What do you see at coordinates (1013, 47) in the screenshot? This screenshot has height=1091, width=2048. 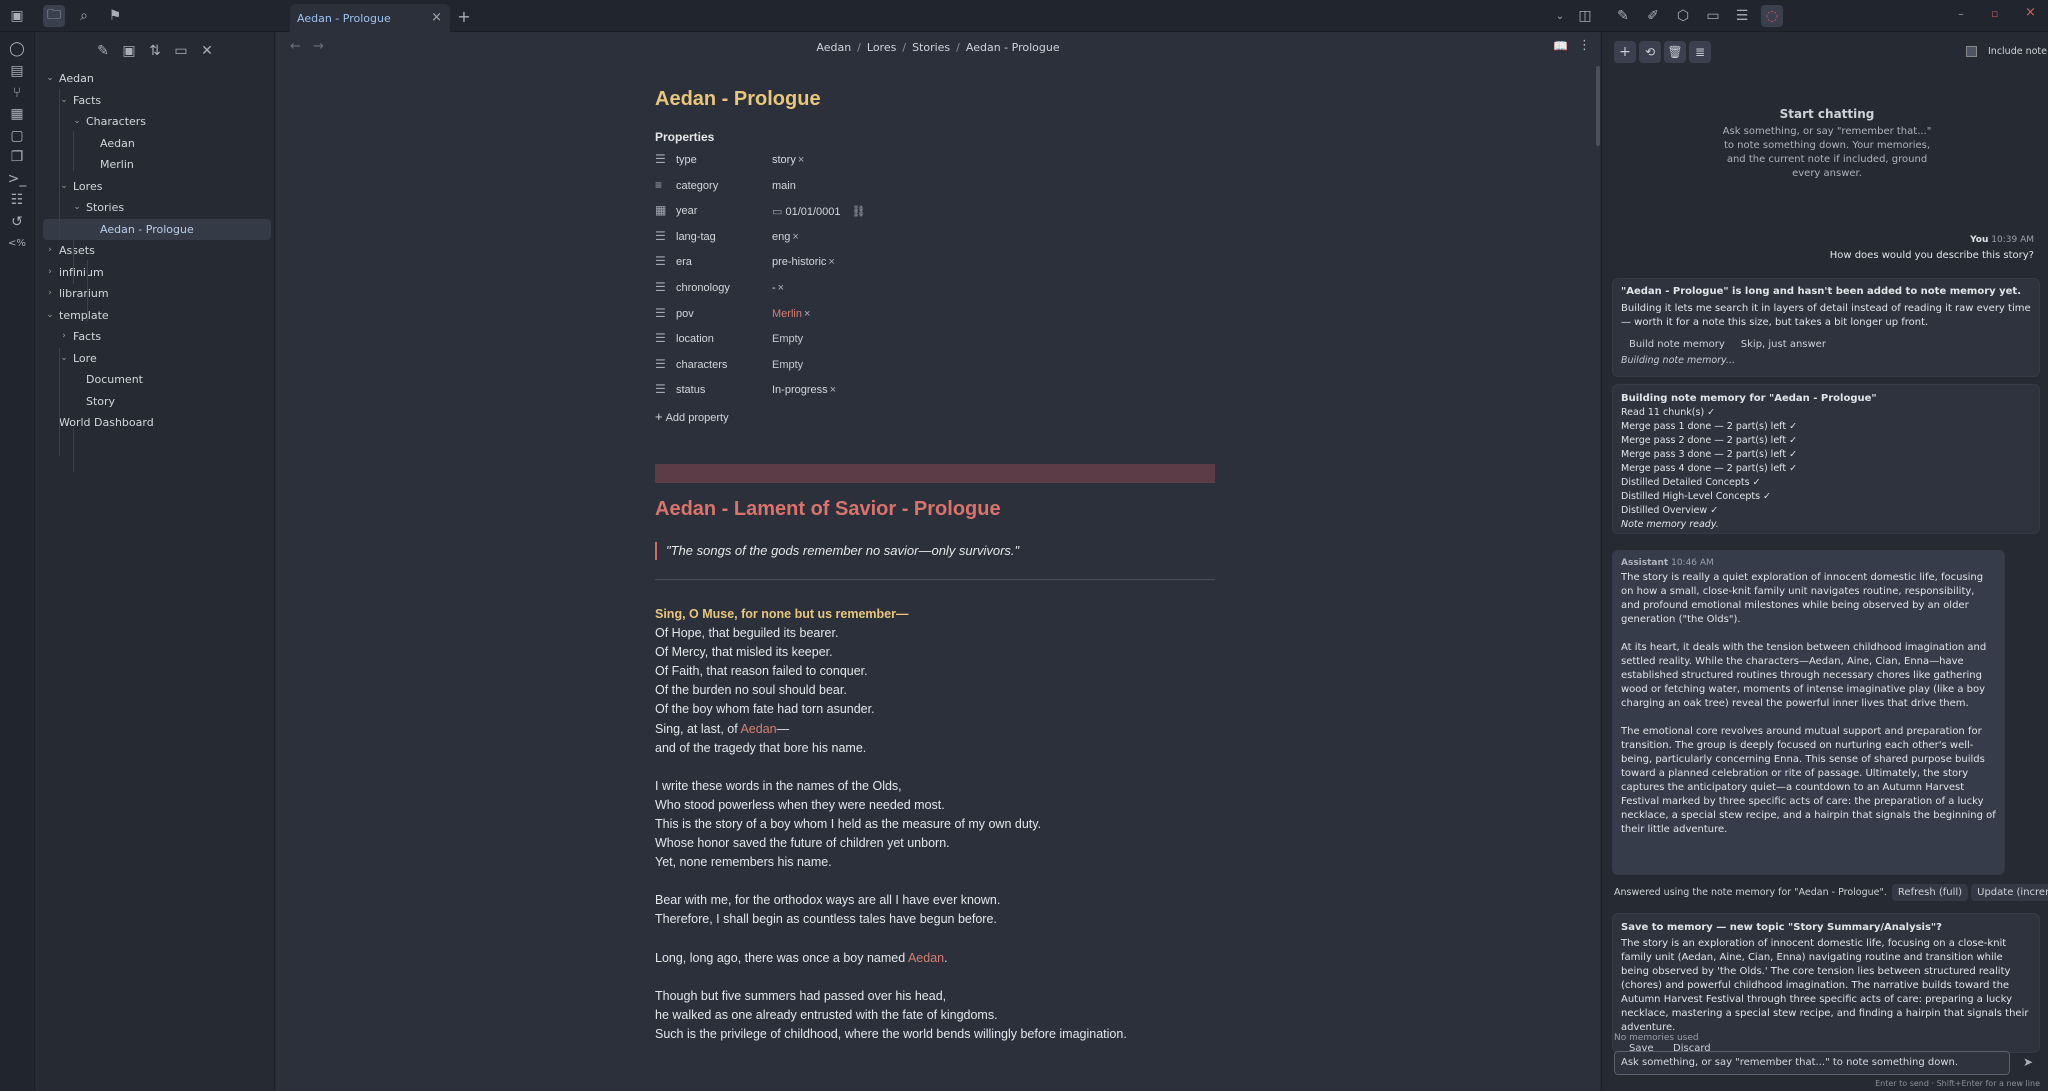 I see `breadcrumb-item: Aedan - Prologue` at bounding box center [1013, 47].